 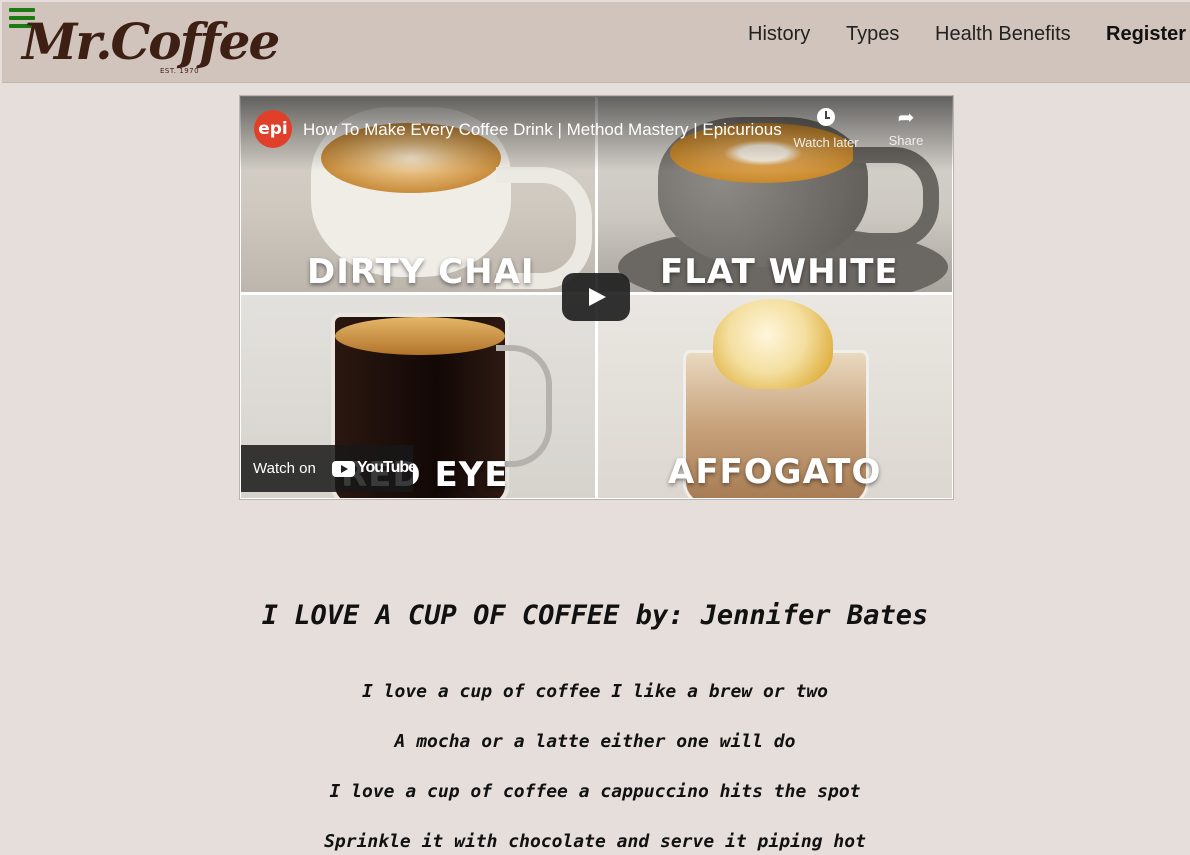 What do you see at coordinates (775, 396) in the screenshot?
I see `video-thumb-affogato: AFFOGATO` at bounding box center [775, 396].